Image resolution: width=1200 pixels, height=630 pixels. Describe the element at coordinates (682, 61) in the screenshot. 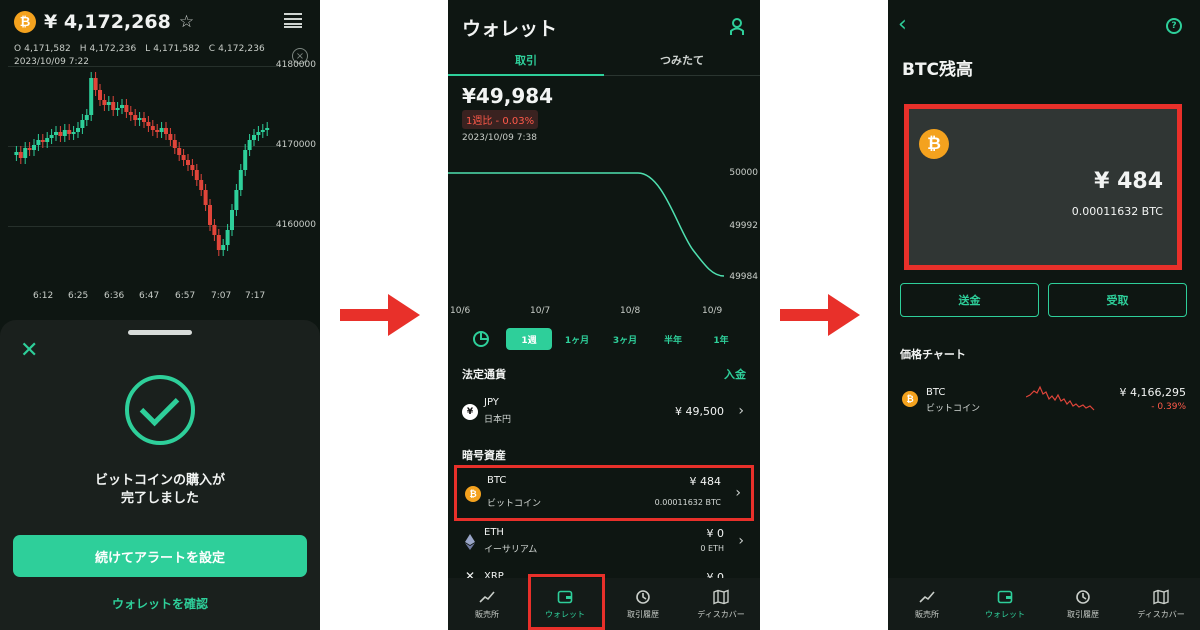

I see `tab-savings: つみたて` at that location.